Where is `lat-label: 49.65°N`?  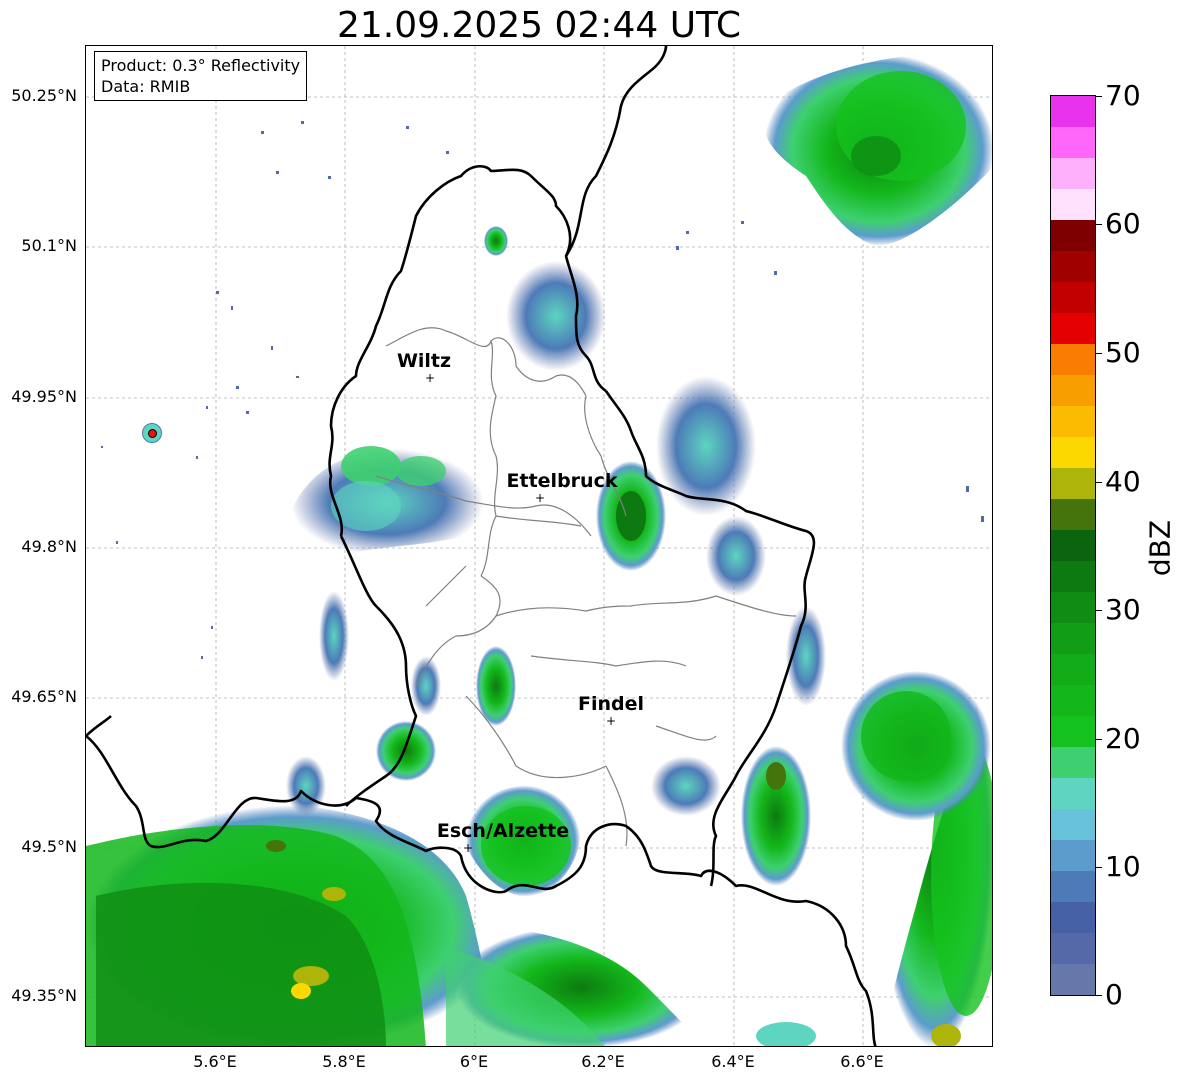 lat-label: 49.65°N is located at coordinates (44, 696).